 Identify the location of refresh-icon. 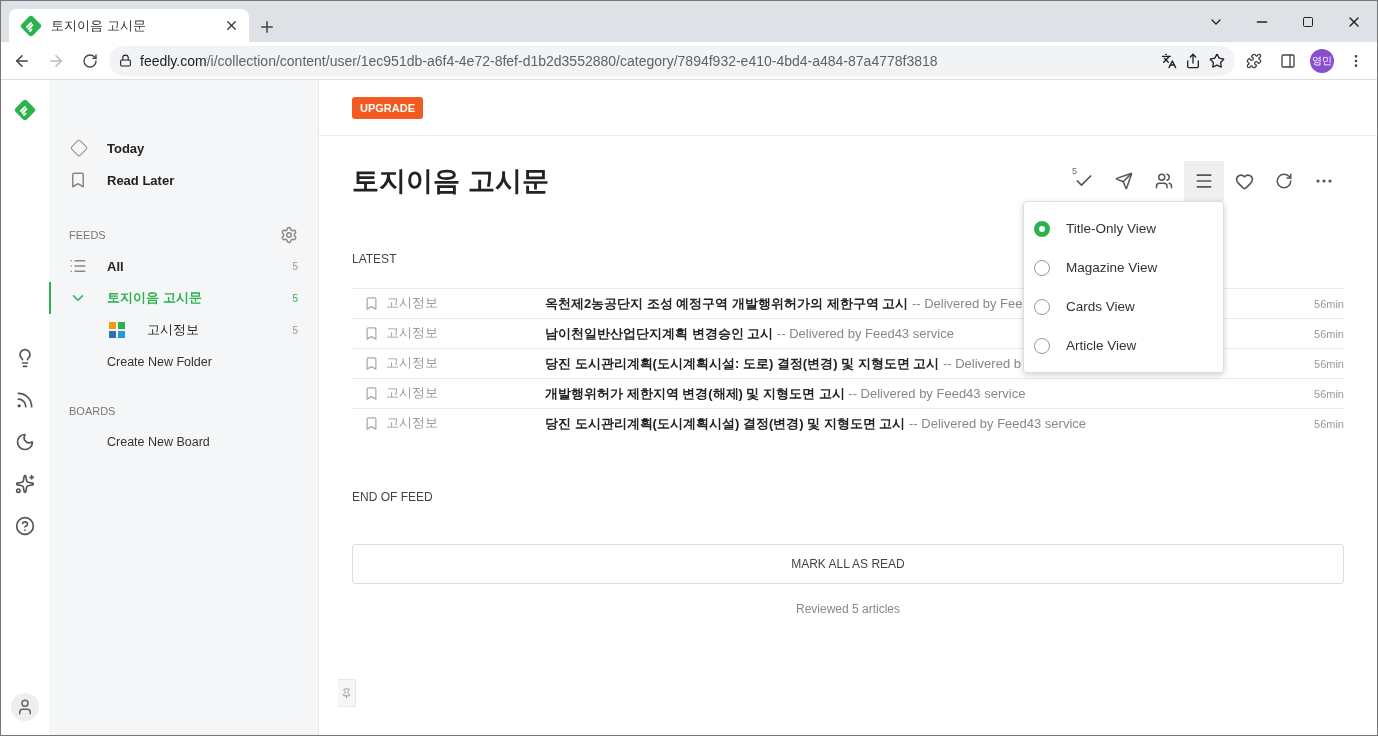
(1284, 181).